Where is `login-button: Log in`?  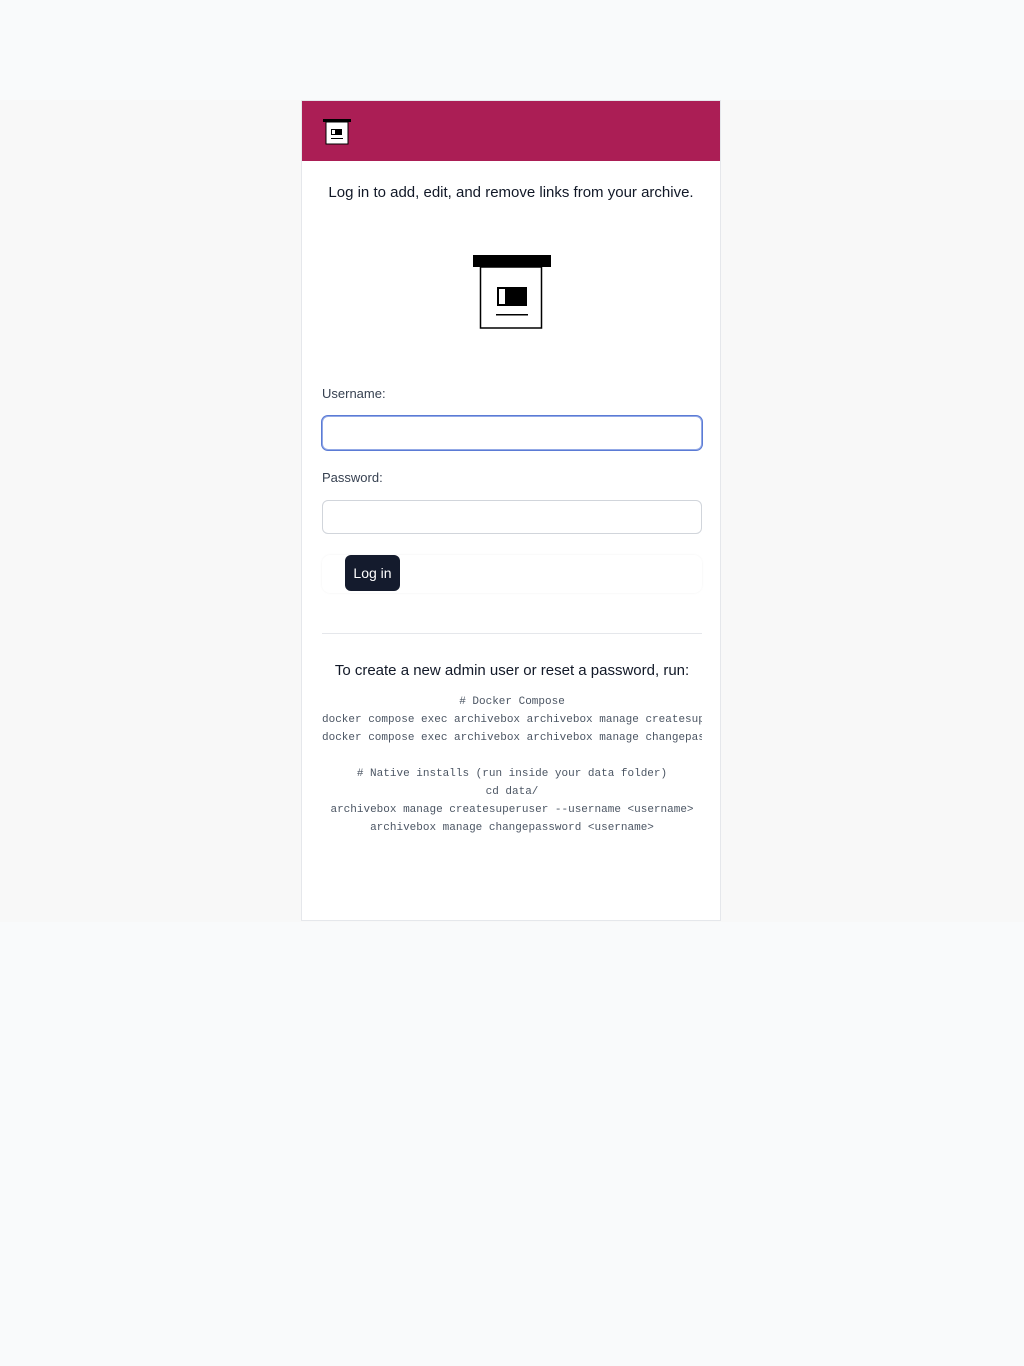 login-button: Log in is located at coordinates (372, 573).